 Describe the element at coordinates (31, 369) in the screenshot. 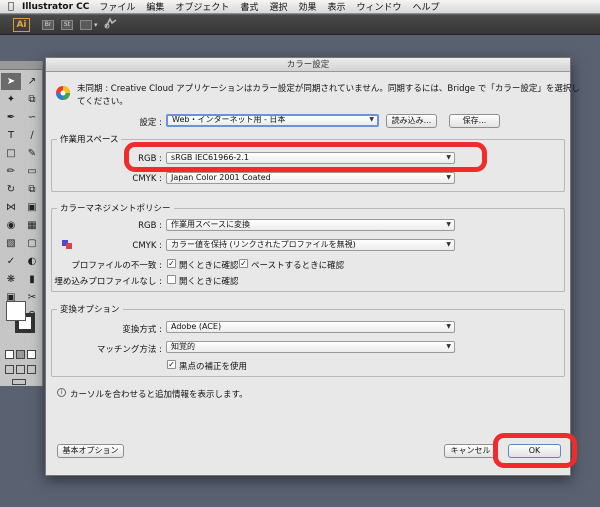

I see `draw-inside-button` at that location.